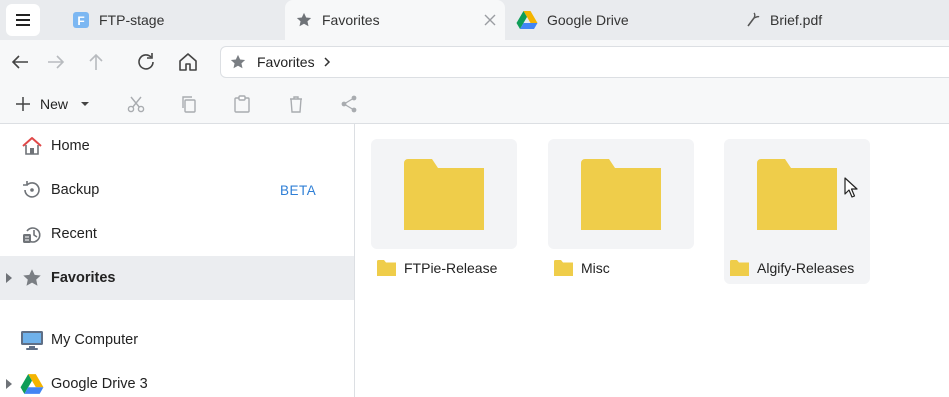 The image size is (949, 397). I want to click on tab-label: Brief.pdf, so click(796, 20).